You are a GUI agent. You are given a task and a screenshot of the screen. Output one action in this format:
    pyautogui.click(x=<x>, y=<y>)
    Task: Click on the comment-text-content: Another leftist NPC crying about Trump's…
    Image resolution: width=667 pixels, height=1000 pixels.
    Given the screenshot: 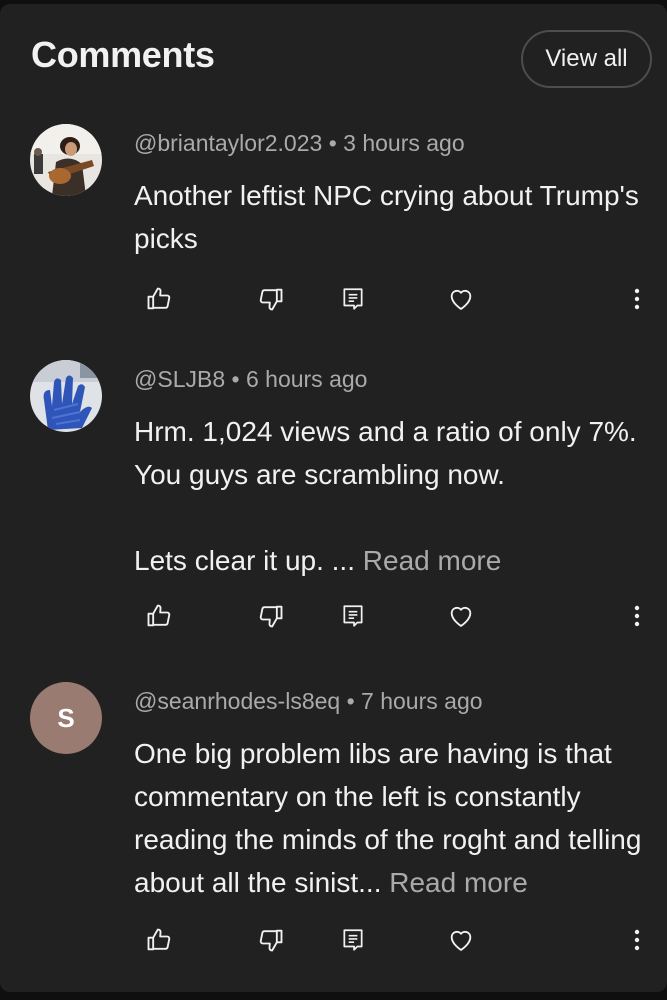 What is the action you would take?
    pyautogui.click(x=386, y=217)
    